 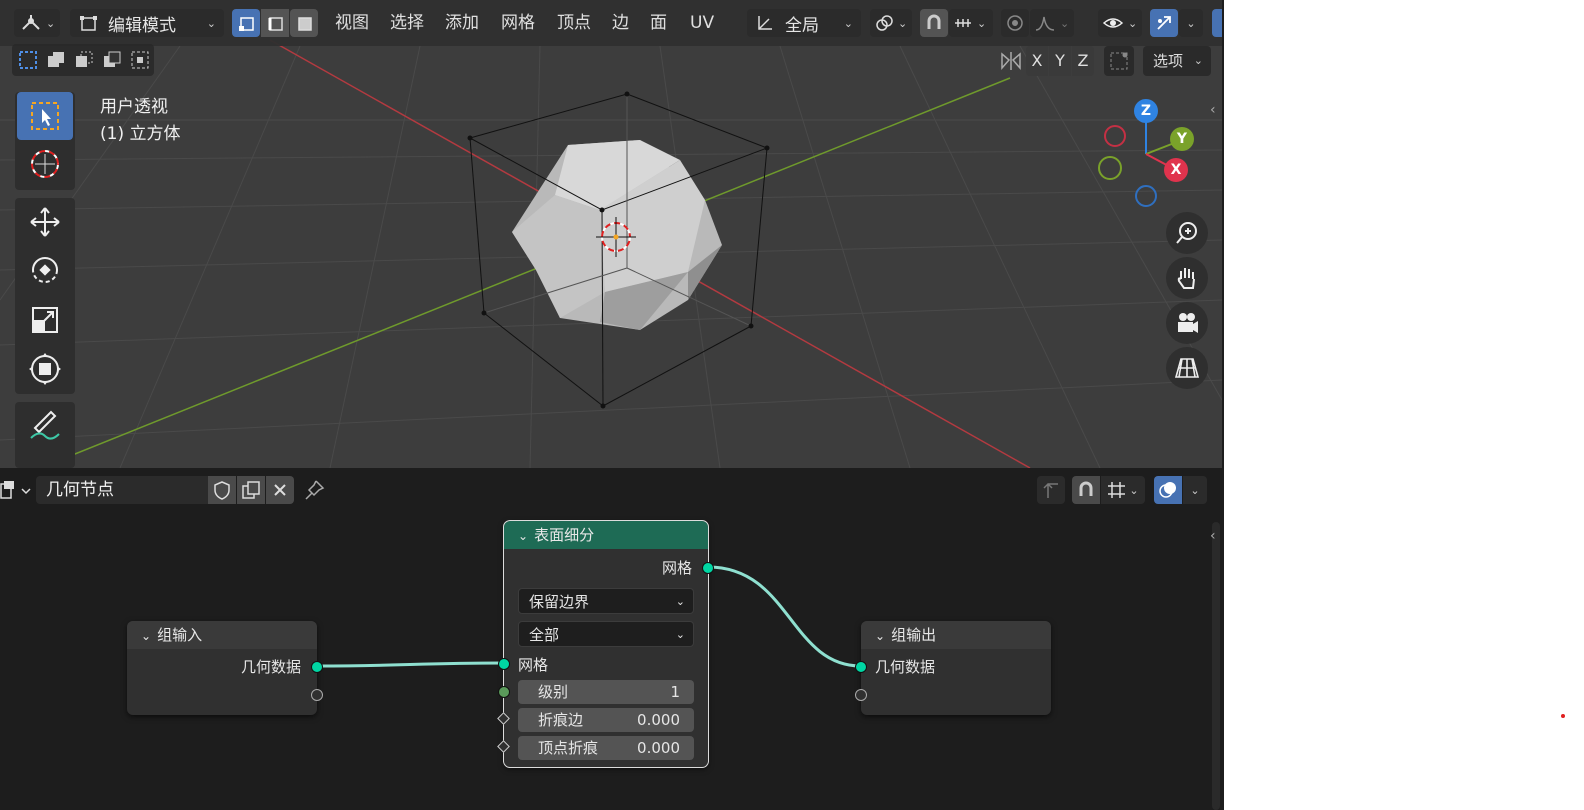 What do you see at coordinates (1083, 61) in the screenshot?
I see `mirror-z-button: Z` at bounding box center [1083, 61].